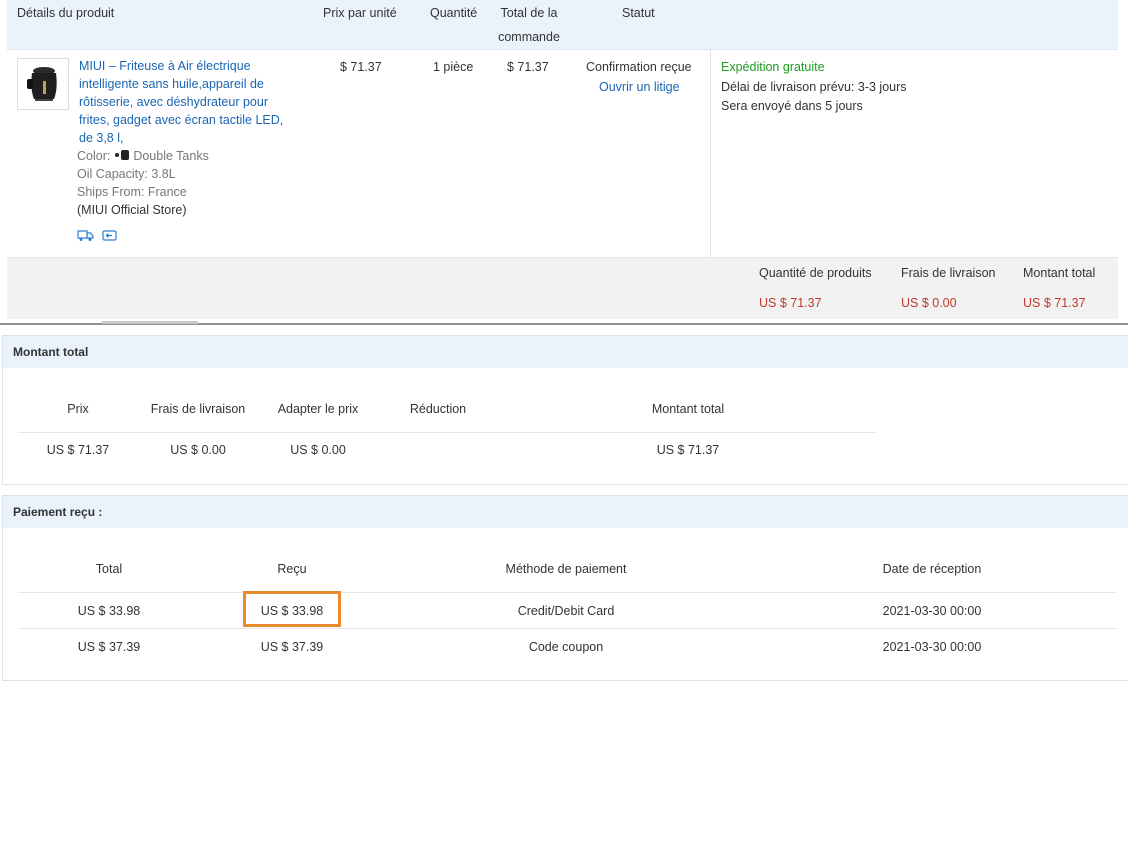  What do you see at coordinates (173, 102) in the screenshot?
I see `product-title-line: rôtisserie, avec déshydrateur pour` at bounding box center [173, 102].